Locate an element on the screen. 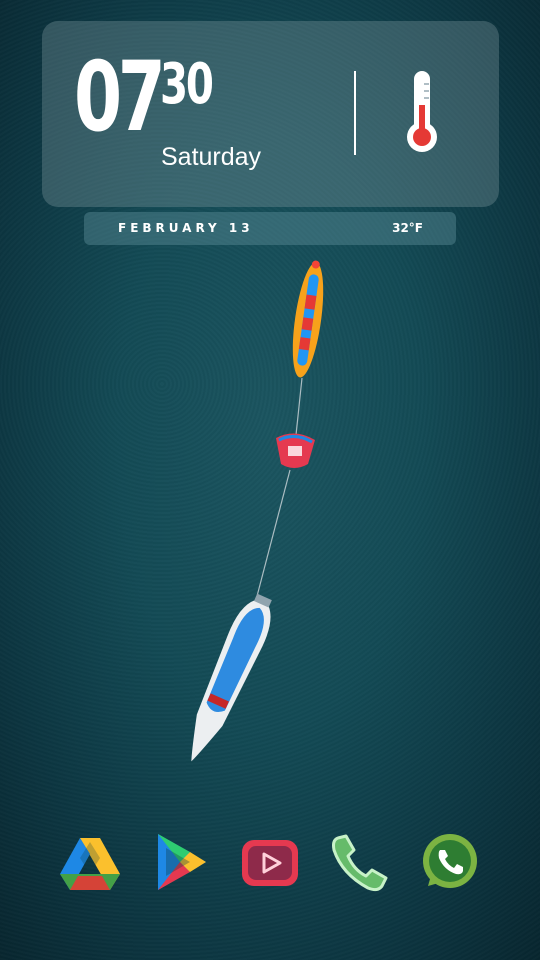 The width and height of the screenshot is (540, 960). whatsapp-icon is located at coordinates (450, 862).